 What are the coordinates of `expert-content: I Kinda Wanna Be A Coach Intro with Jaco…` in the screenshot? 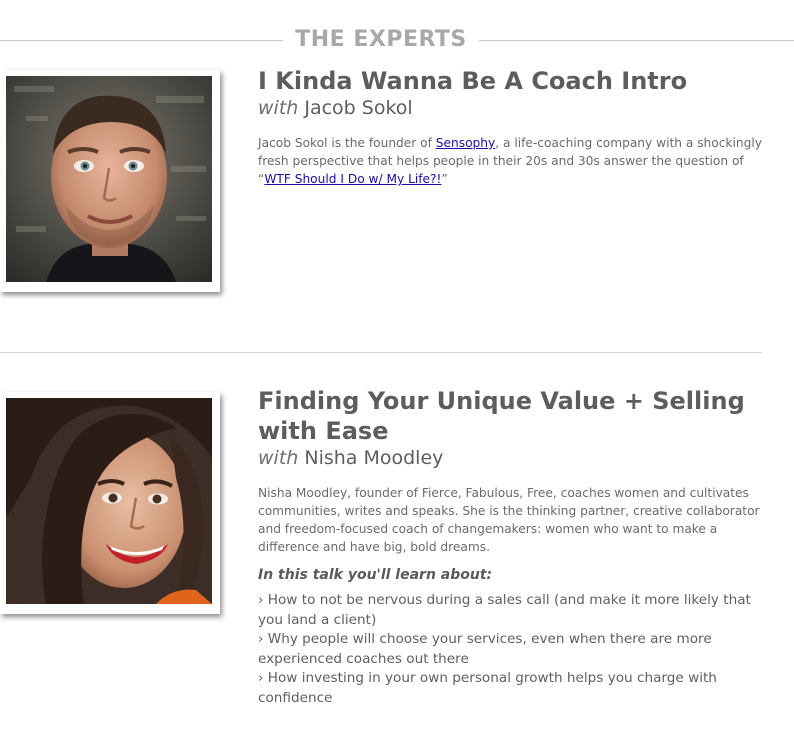 It's located at (510, 127).